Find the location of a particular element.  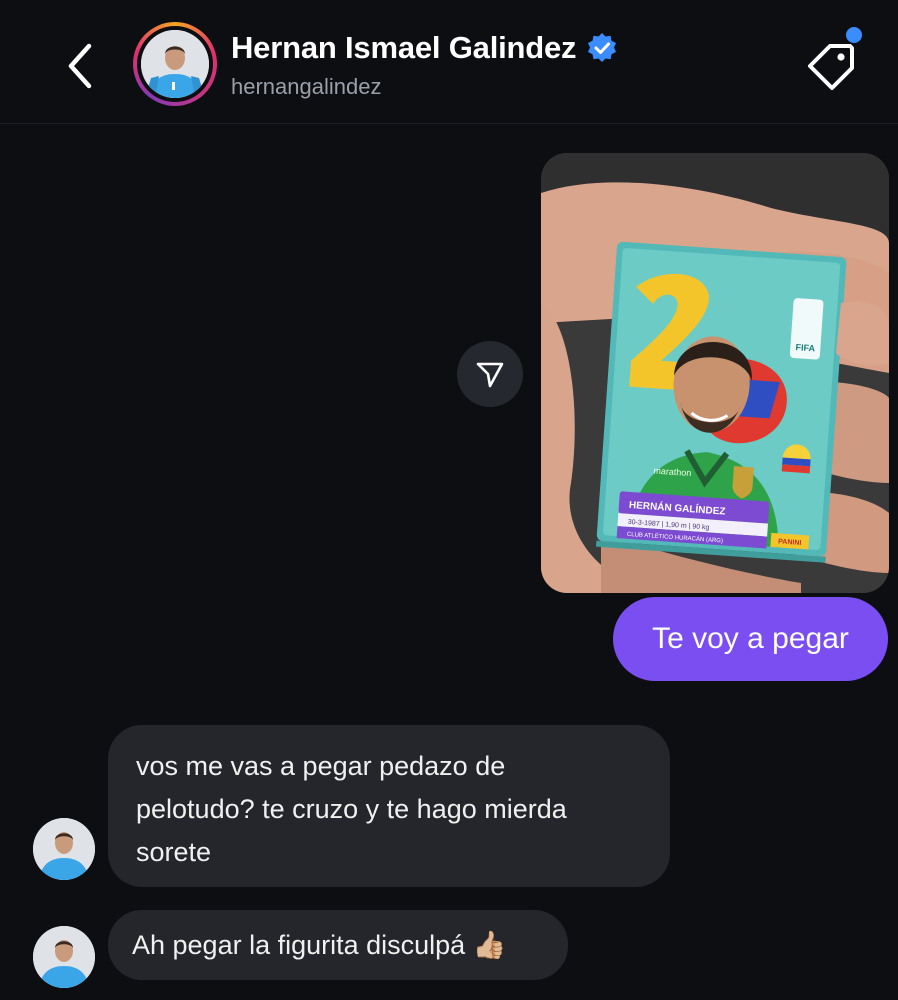

message-line: sorete is located at coordinates (174, 852).